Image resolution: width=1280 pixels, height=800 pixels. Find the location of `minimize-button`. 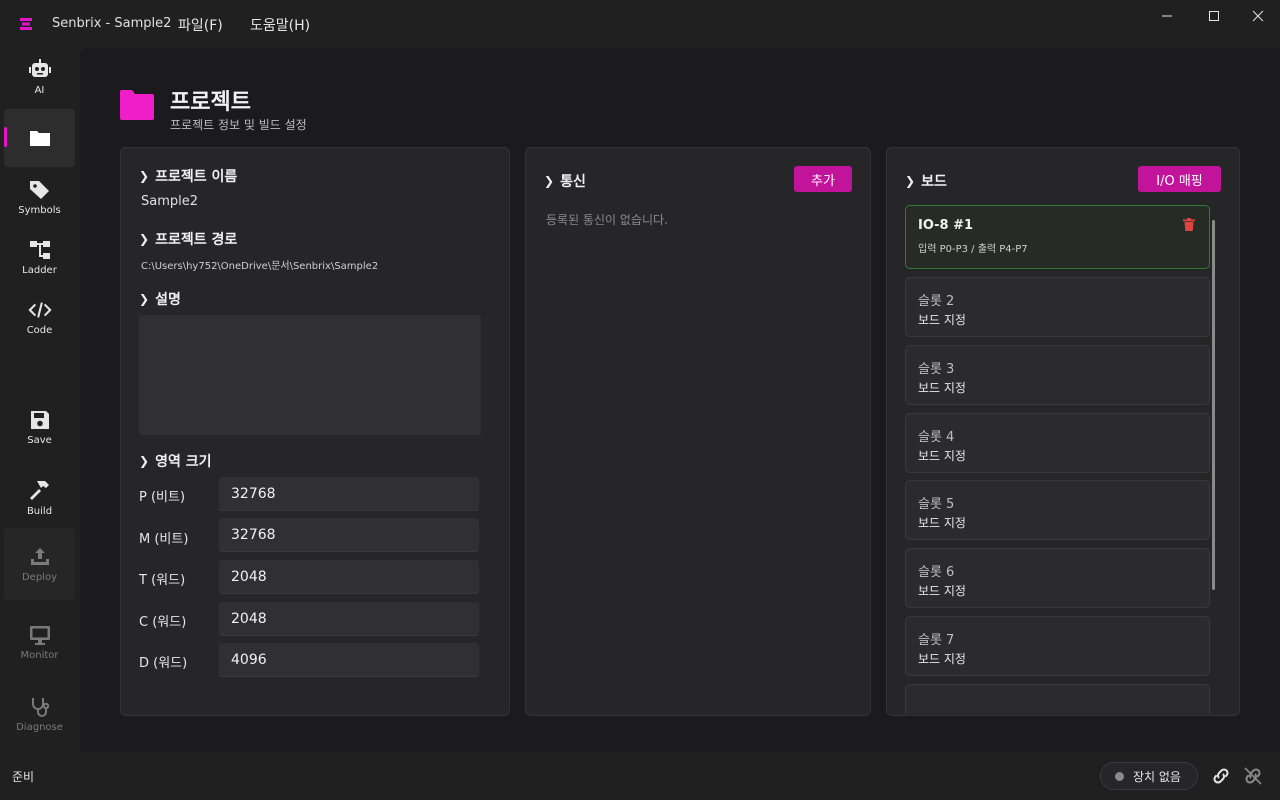

minimize-button is located at coordinates (1167, 16).